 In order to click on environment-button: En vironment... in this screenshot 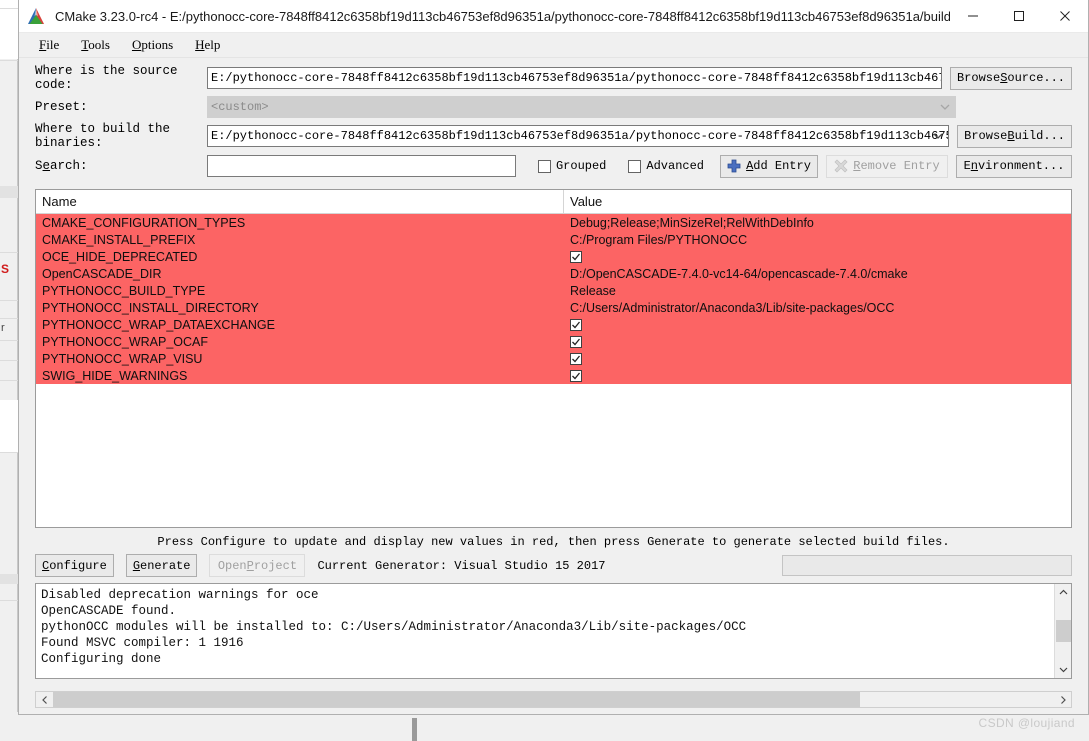, I will do `click(1014, 166)`.